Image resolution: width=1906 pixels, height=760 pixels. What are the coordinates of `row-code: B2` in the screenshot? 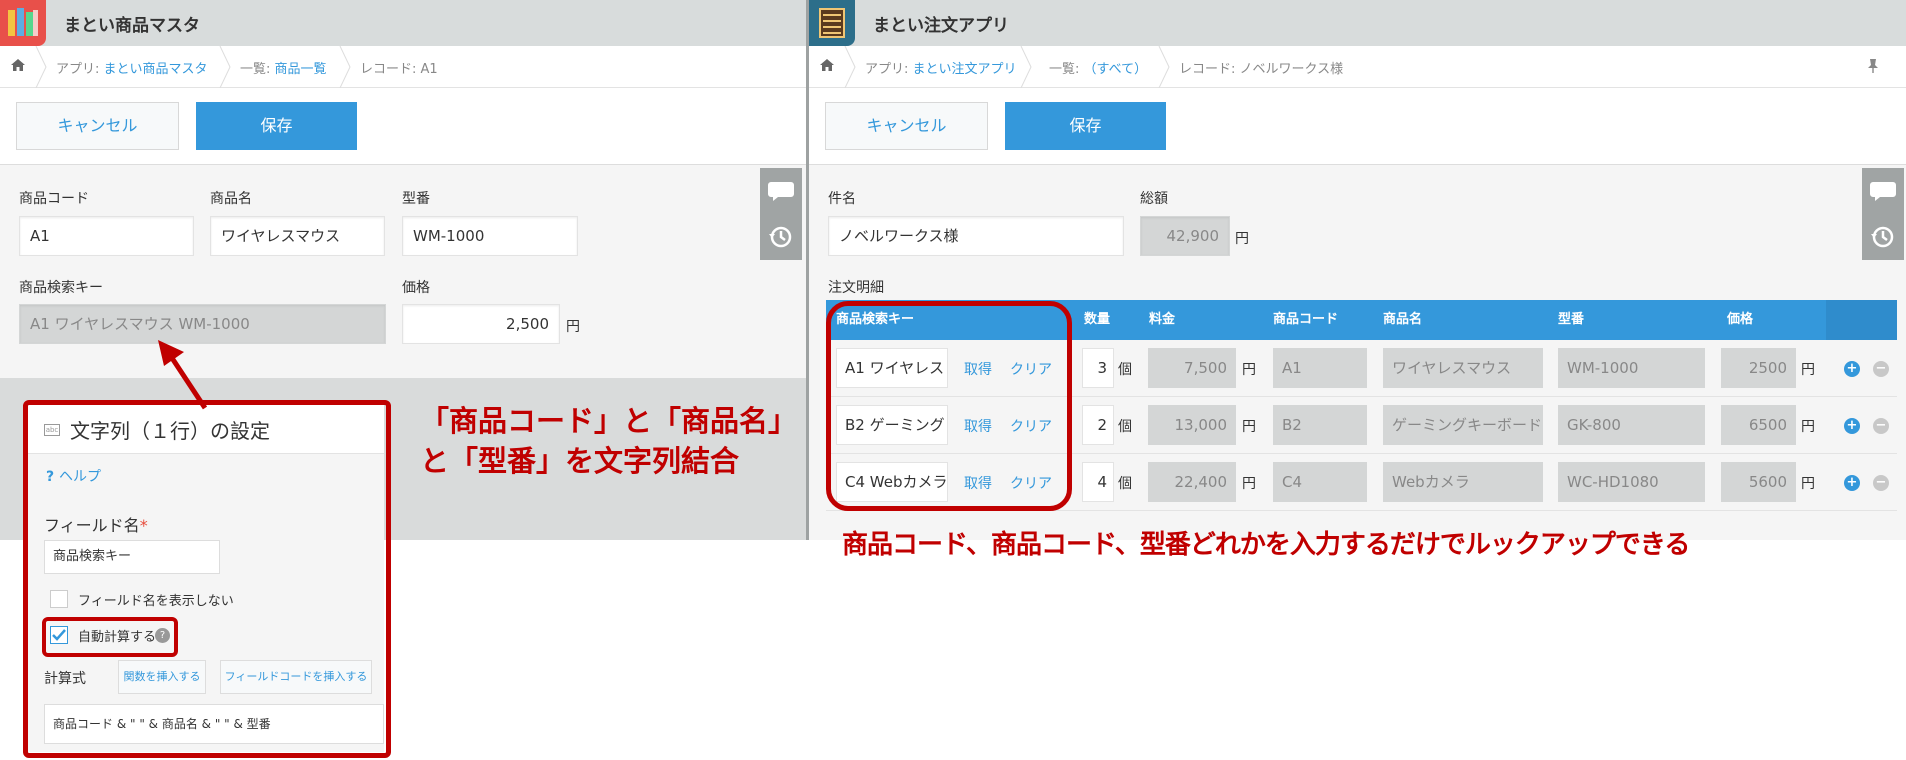 It's located at (1320, 425).